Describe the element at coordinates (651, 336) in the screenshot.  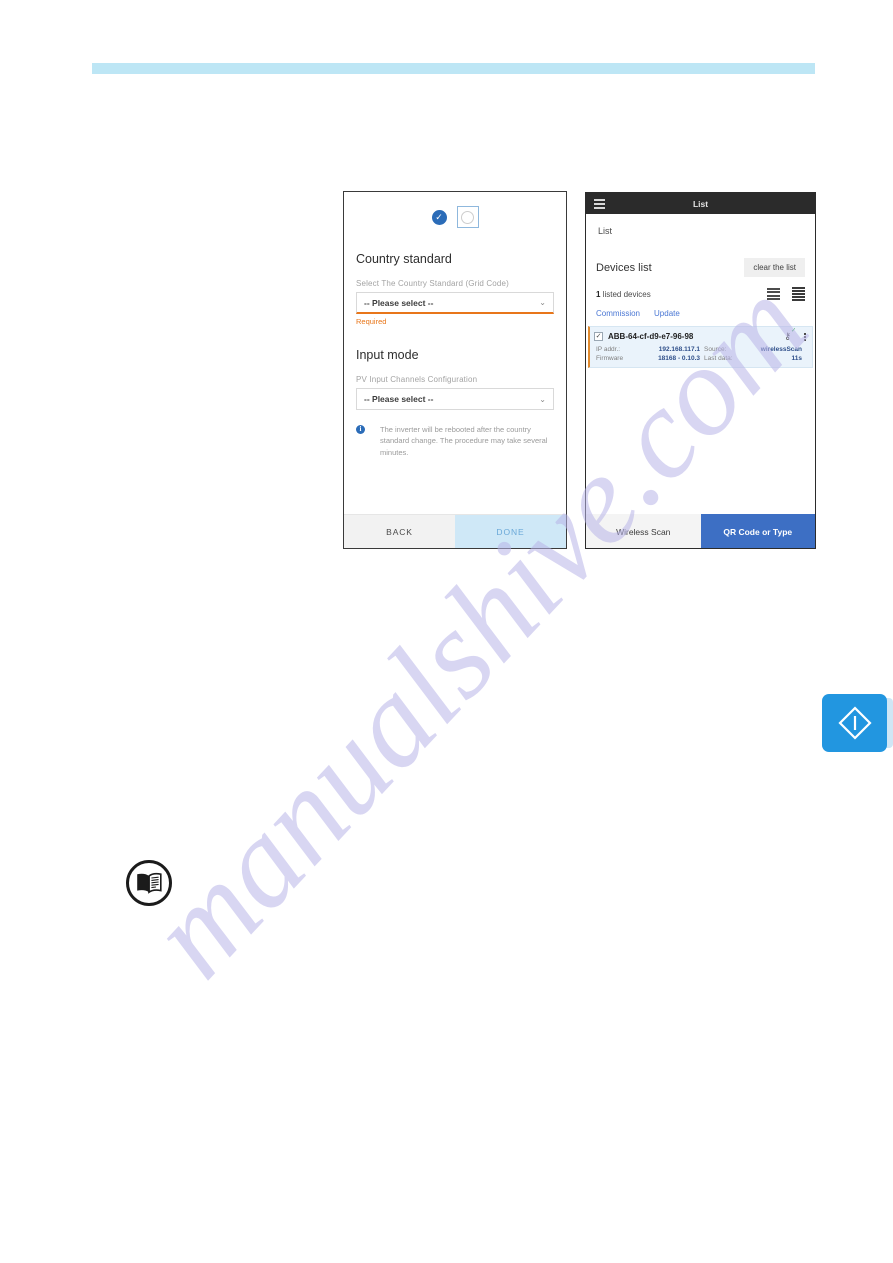
I see `device-name: ABB-64-cf-d9-e7-96-98` at that location.